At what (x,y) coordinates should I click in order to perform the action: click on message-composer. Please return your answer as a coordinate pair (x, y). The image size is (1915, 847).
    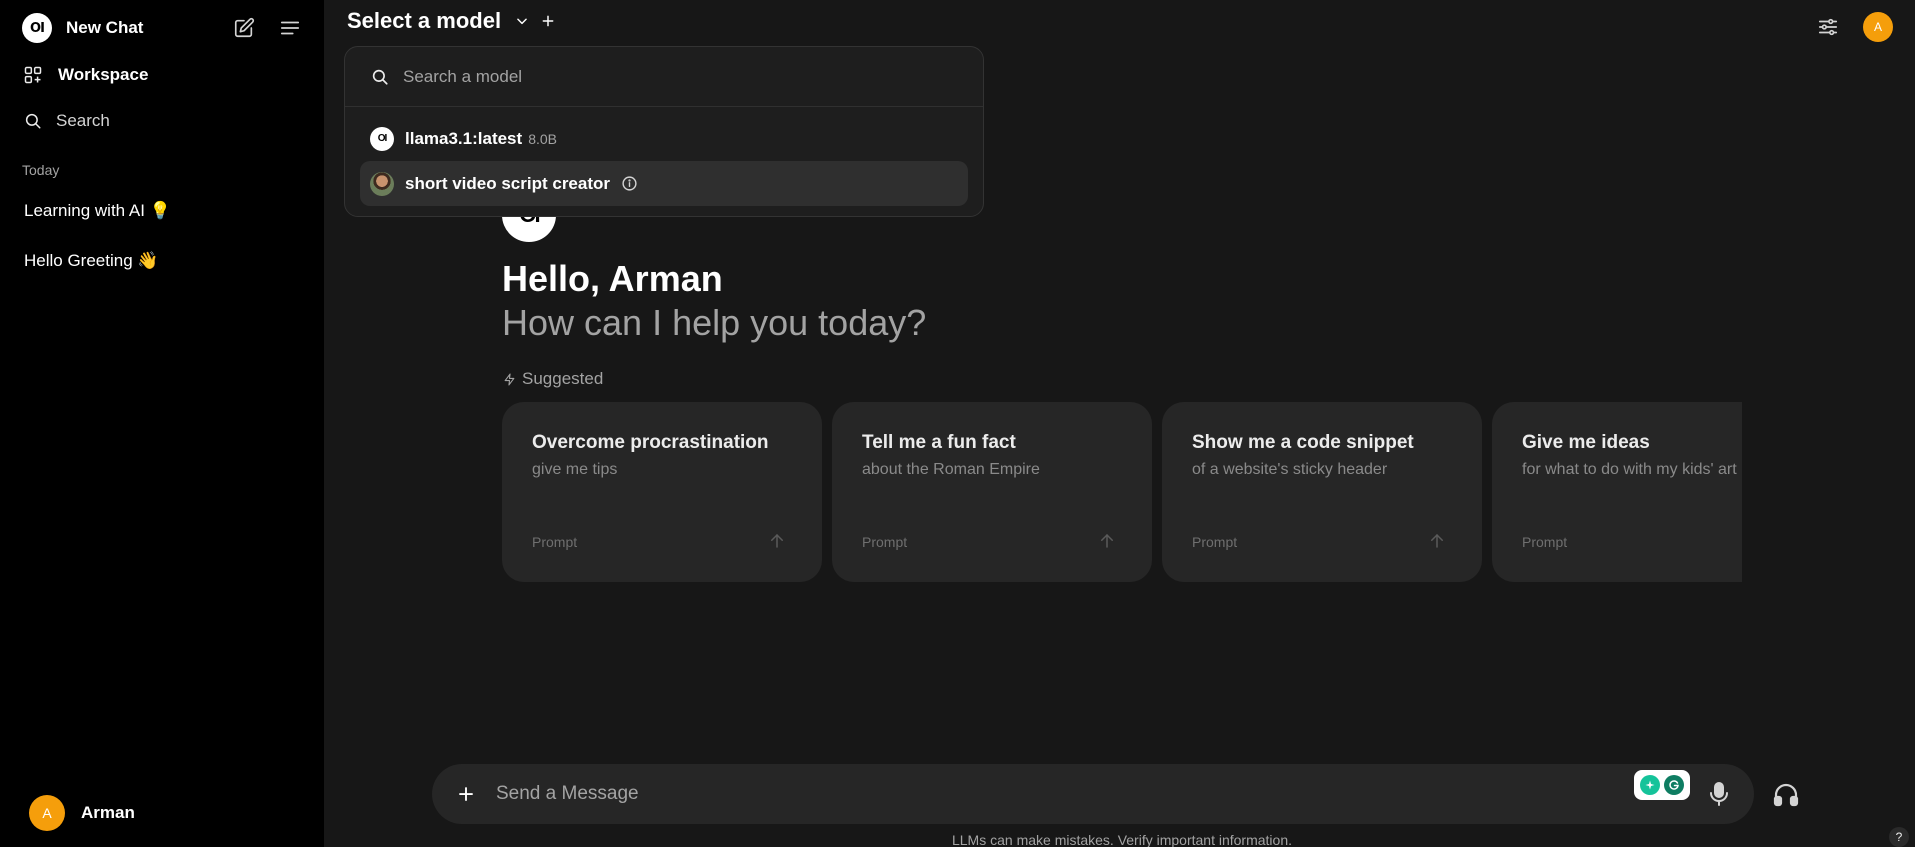
    Looking at the image, I should click on (1093, 794).